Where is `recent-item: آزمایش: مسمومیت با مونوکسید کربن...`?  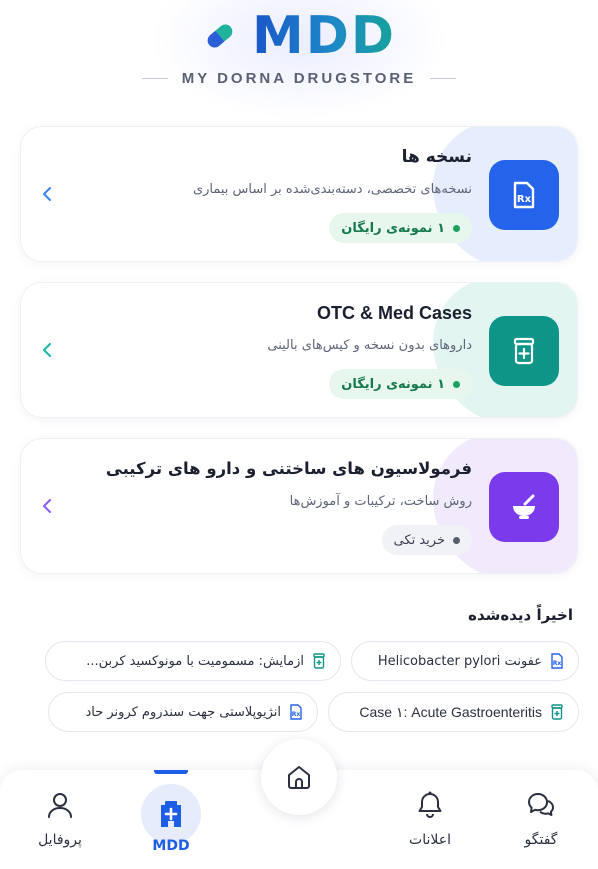 recent-item: آزمایش: مسمومیت با مونوکسید کربن... is located at coordinates (193, 661).